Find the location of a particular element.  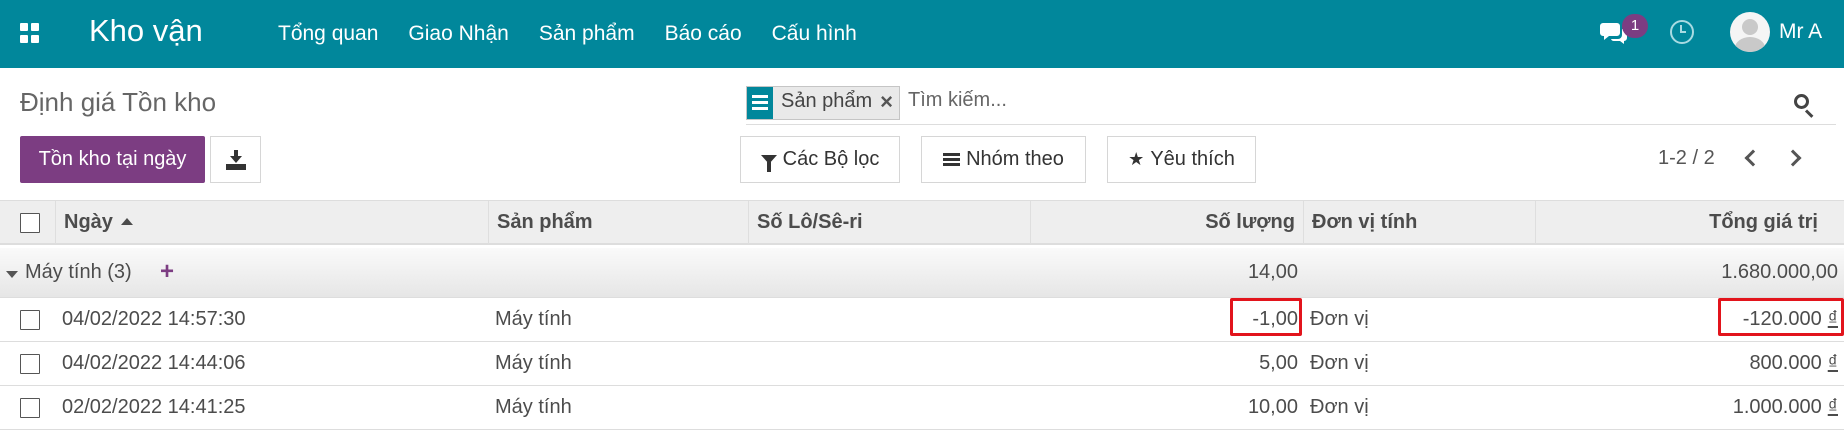

facet-label: Sản phẩm is located at coordinates (827, 101).